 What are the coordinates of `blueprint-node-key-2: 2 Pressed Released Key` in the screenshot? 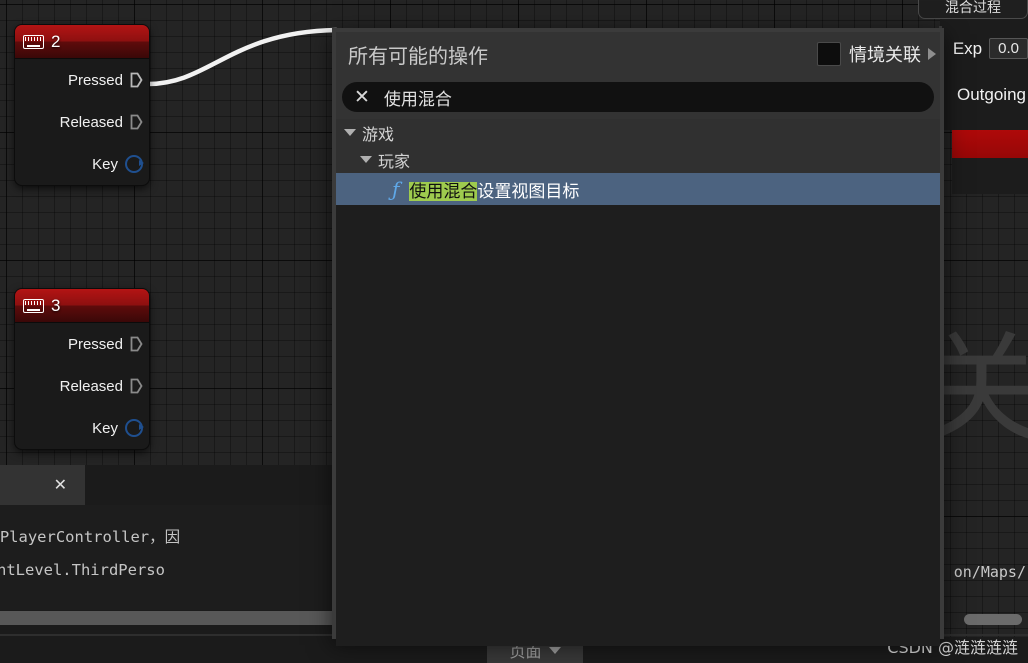 It's located at (82, 105).